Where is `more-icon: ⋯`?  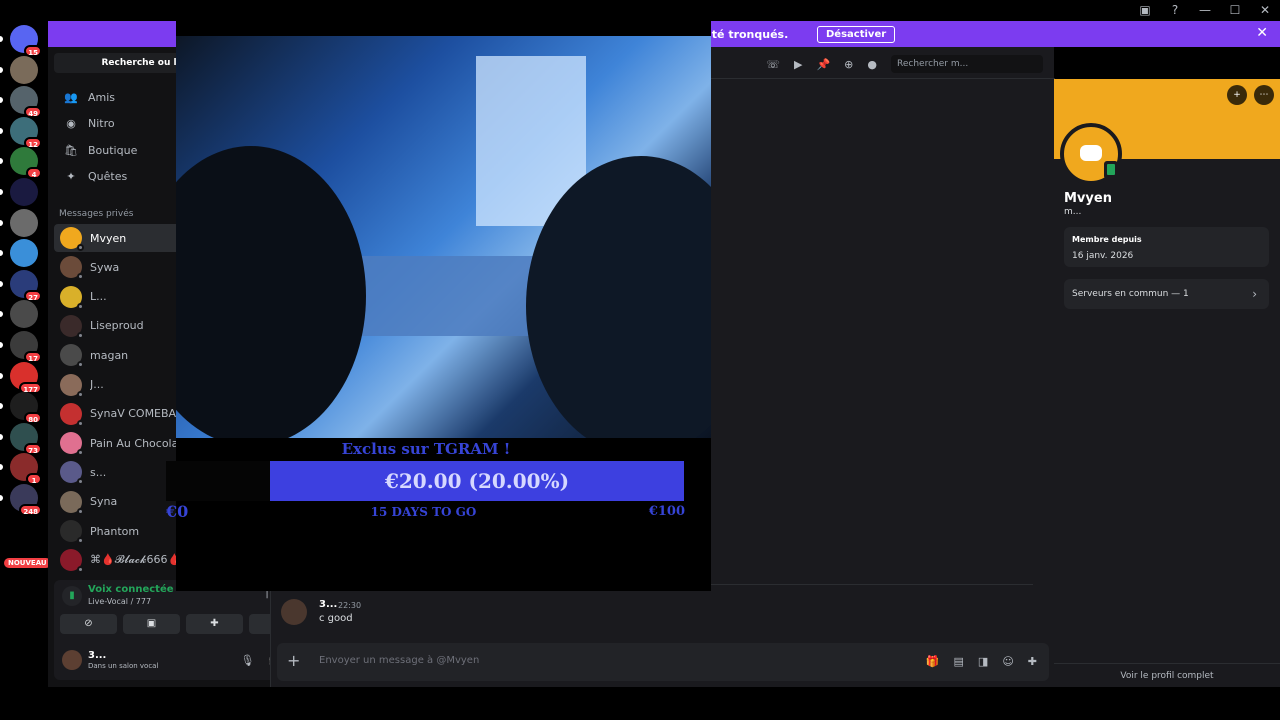
more-icon: ⋯ is located at coordinates (1264, 95).